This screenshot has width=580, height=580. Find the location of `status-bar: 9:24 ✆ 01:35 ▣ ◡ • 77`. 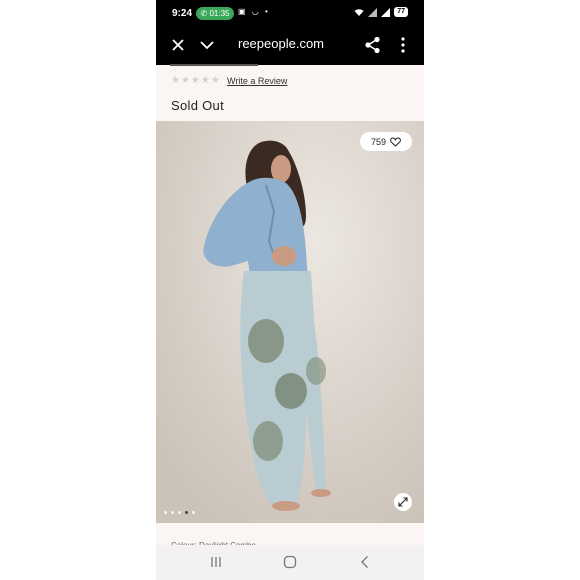

status-bar: 9:24 ✆ 01:35 ▣ ◡ • 77 is located at coordinates (290, 13).